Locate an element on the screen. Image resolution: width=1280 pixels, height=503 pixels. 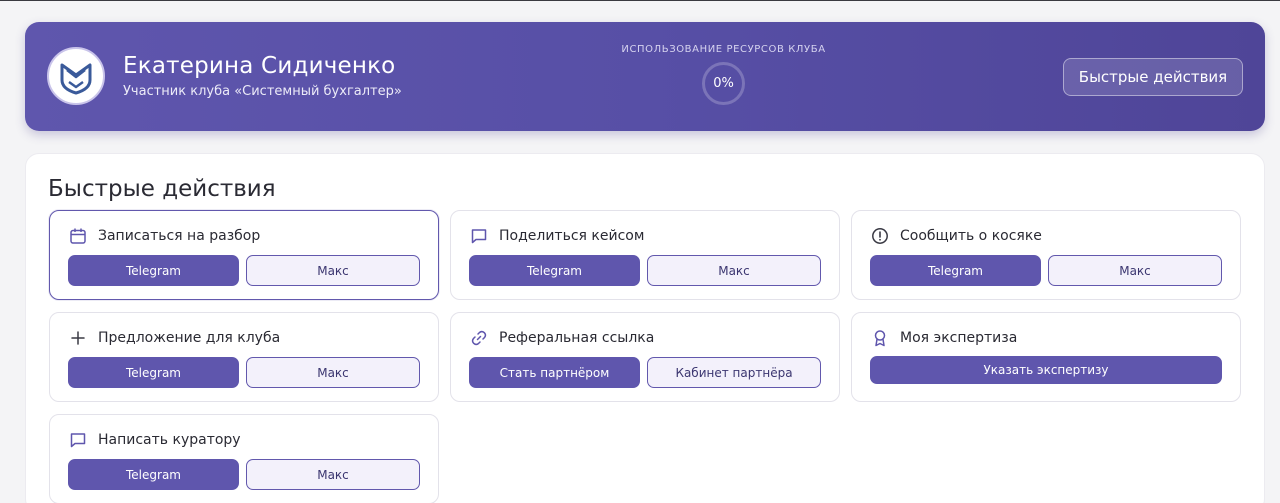
plus-icon is located at coordinates (78, 338).